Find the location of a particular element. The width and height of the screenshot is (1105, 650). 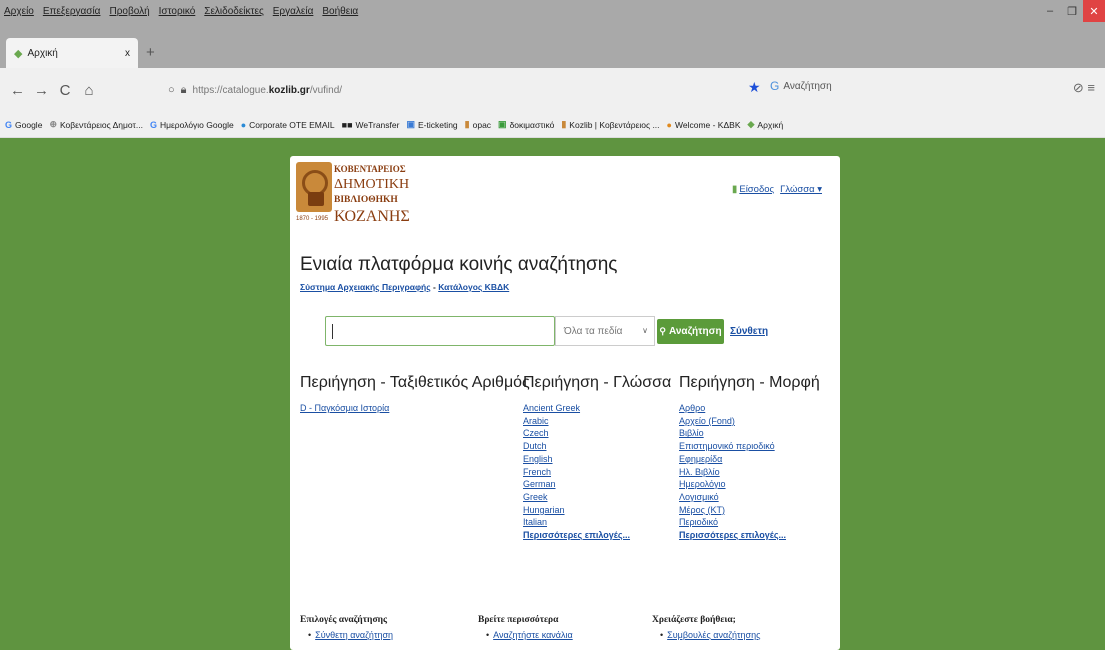

back-icon: ← is located at coordinates (17, 90).